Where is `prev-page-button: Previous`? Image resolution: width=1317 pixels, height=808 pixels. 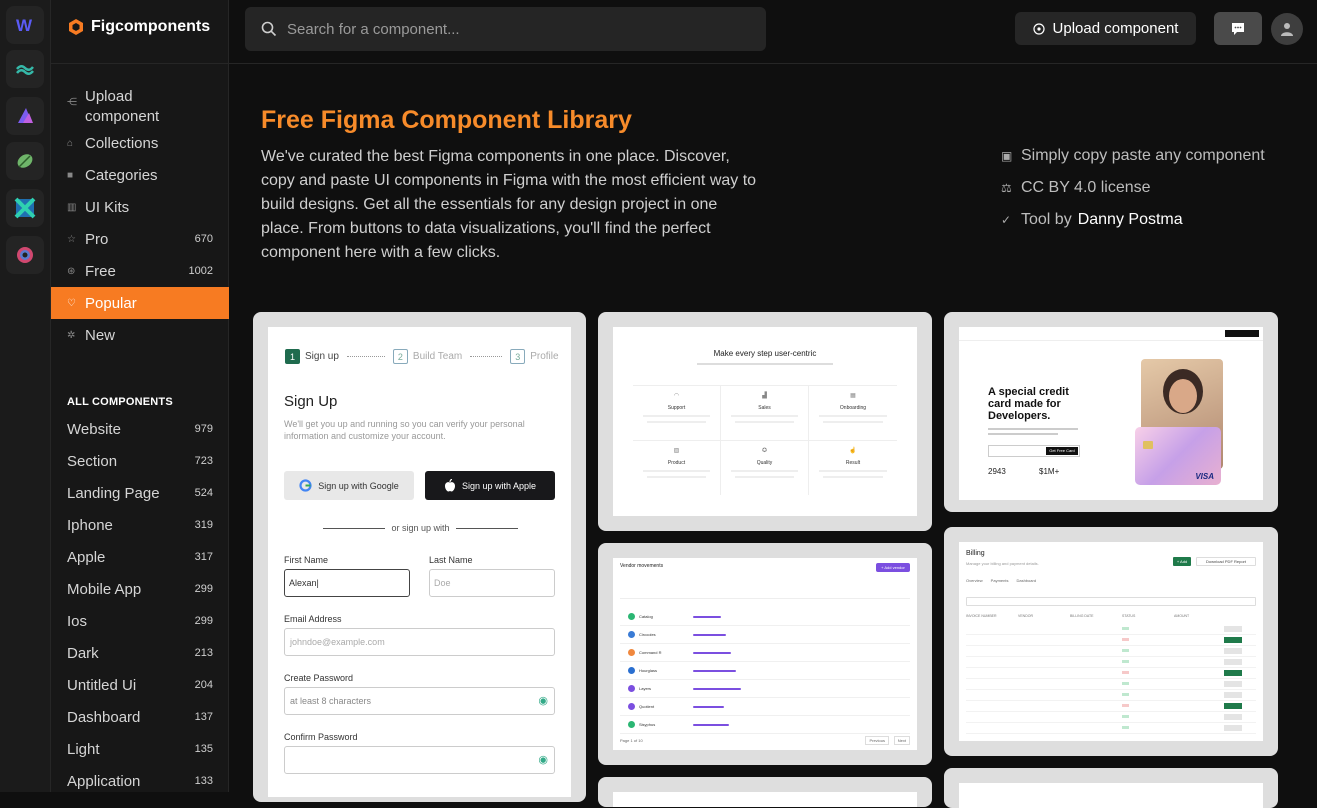 prev-page-button: Previous is located at coordinates (877, 740).